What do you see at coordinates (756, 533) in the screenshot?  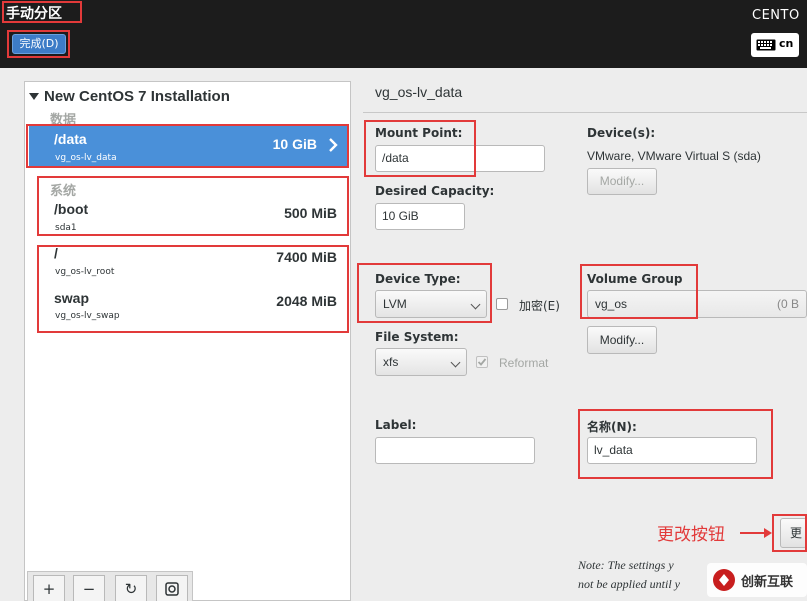 I see `arrow-right-icon` at bounding box center [756, 533].